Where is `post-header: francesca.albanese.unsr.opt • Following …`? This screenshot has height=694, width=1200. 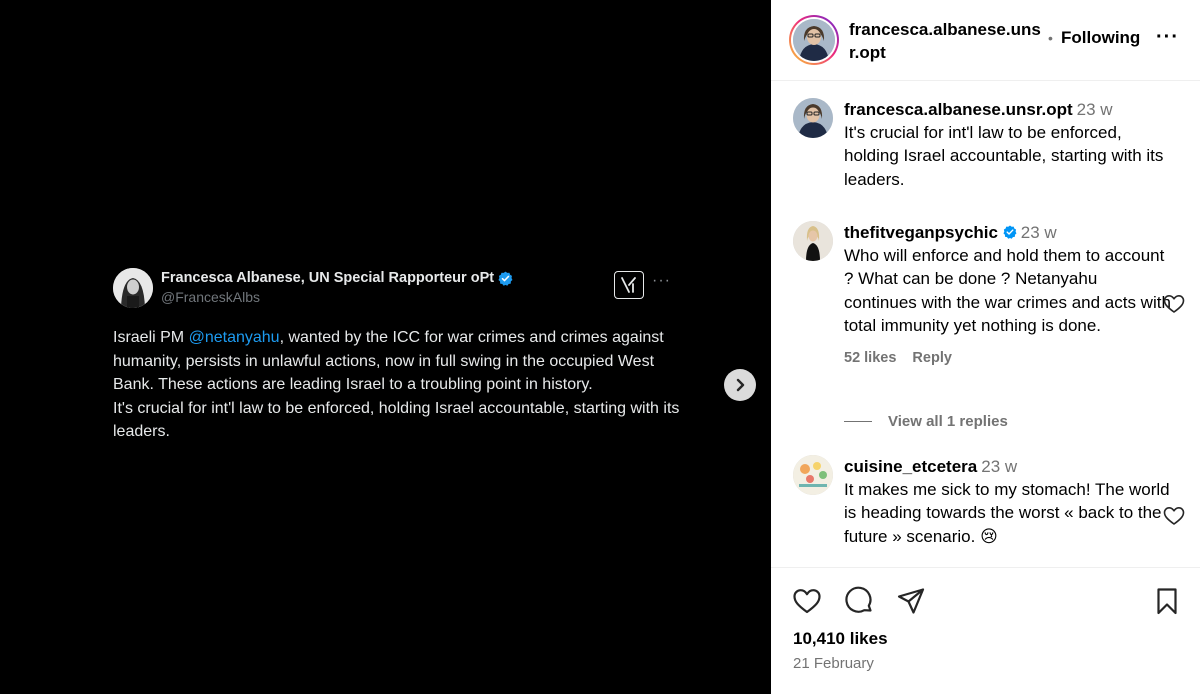 post-header: francesca.albanese.unsr.opt • Following … is located at coordinates (985, 40).